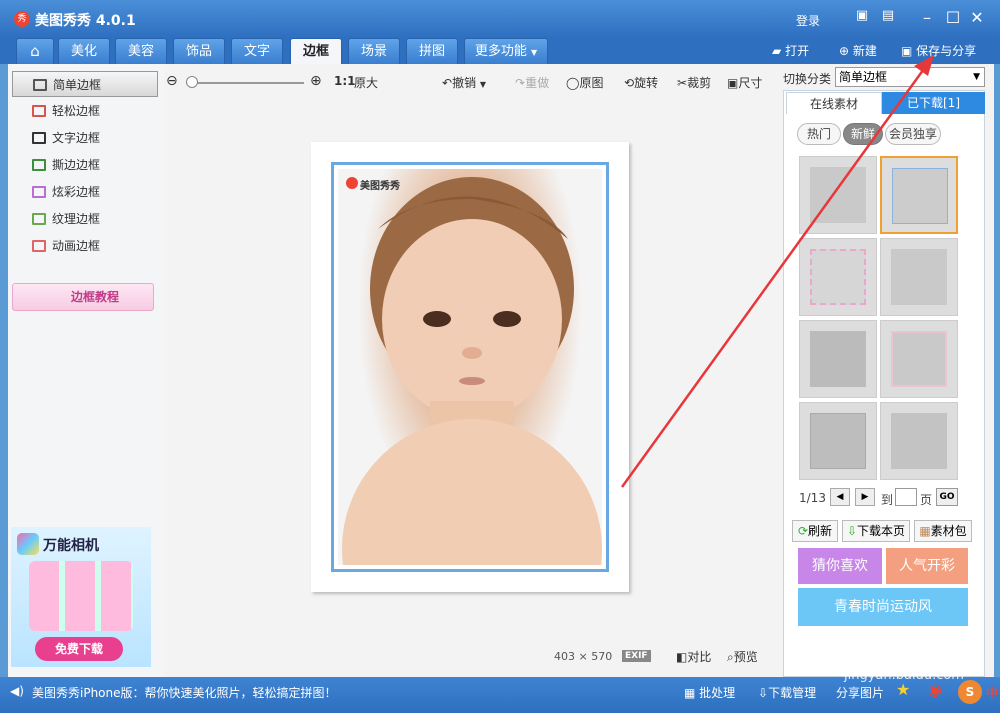 Image resolution: width=1000 pixels, height=713 pixels. Describe the element at coordinates (192, 82) in the screenshot. I see `zoom-slider-handle` at that location.